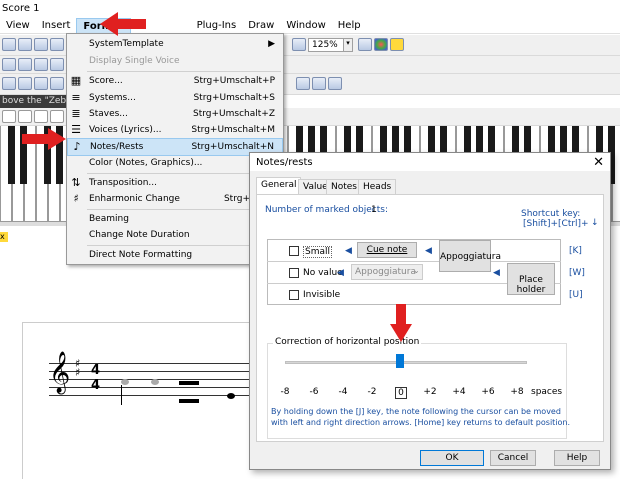 Image resolution: width=620 pixels, height=479 pixels. I want to click on tool-icon-g, so click(57, 83).